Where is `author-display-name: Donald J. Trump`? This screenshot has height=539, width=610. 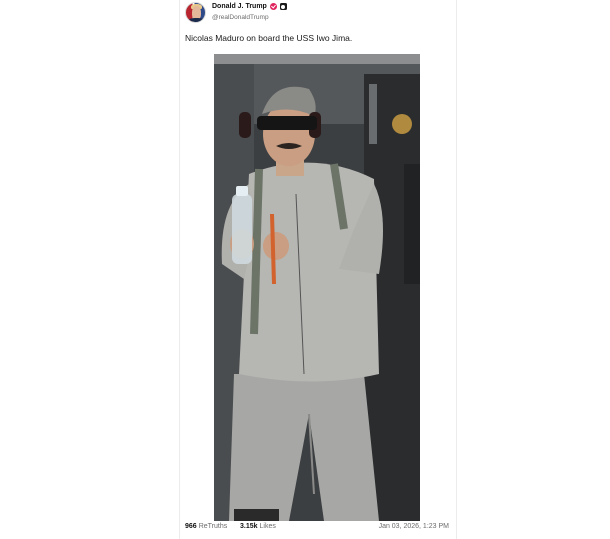 author-display-name: Donald J. Trump is located at coordinates (239, 6).